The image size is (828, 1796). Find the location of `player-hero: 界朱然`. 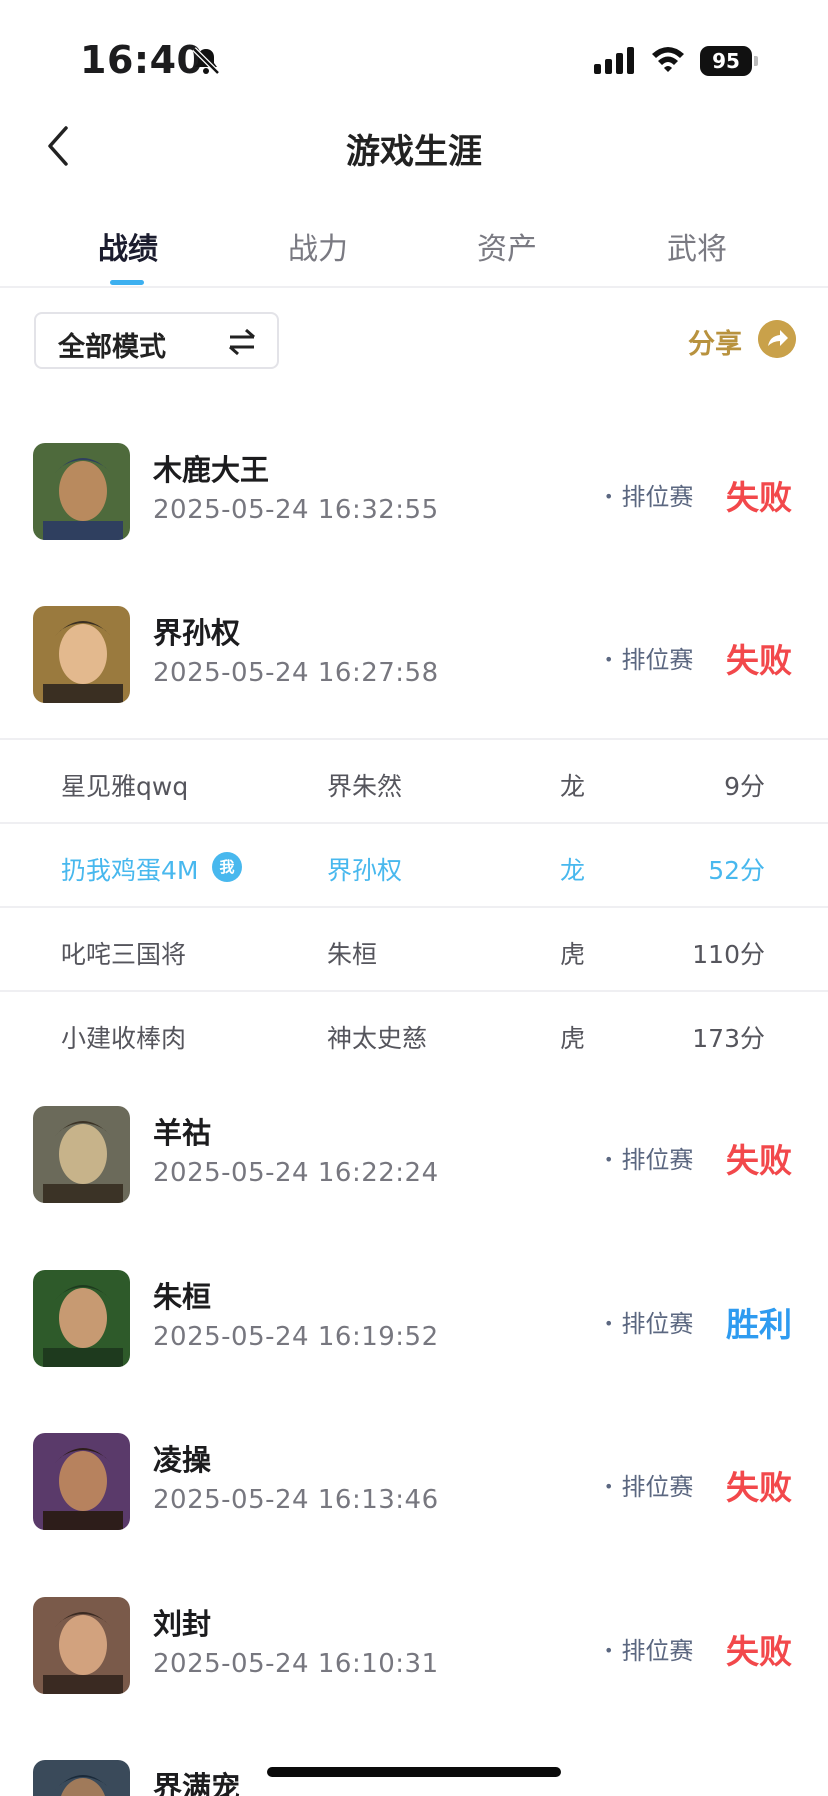

player-hero: 界朱然 is located at coordinates (365, 786).